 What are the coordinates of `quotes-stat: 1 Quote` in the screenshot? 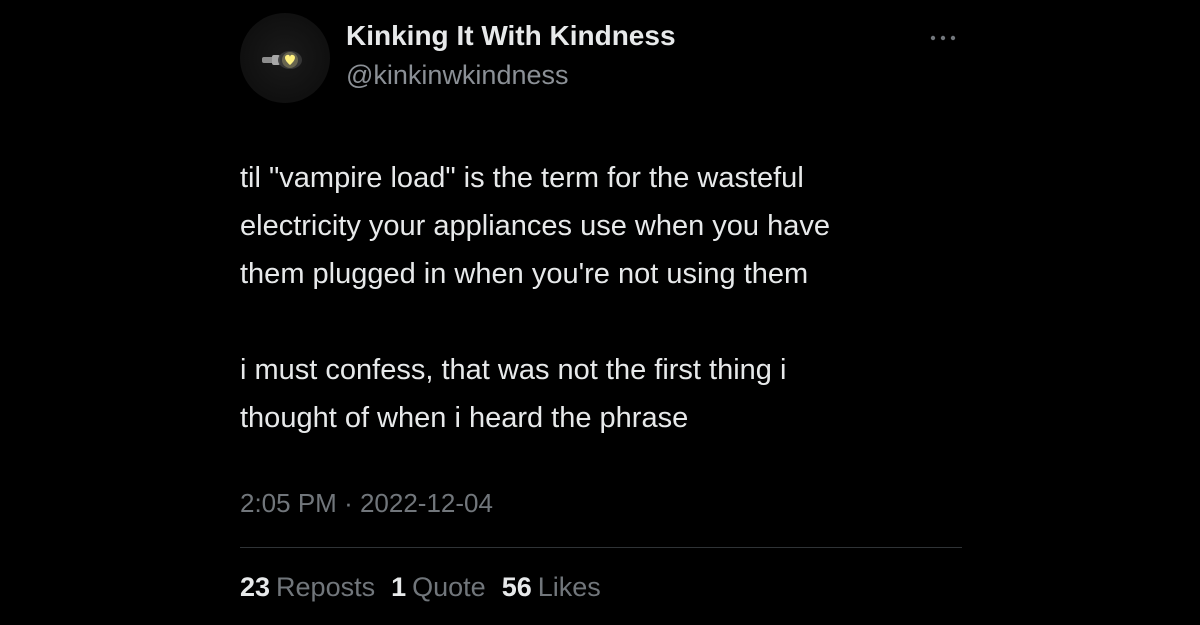 It's located at (438, 587).